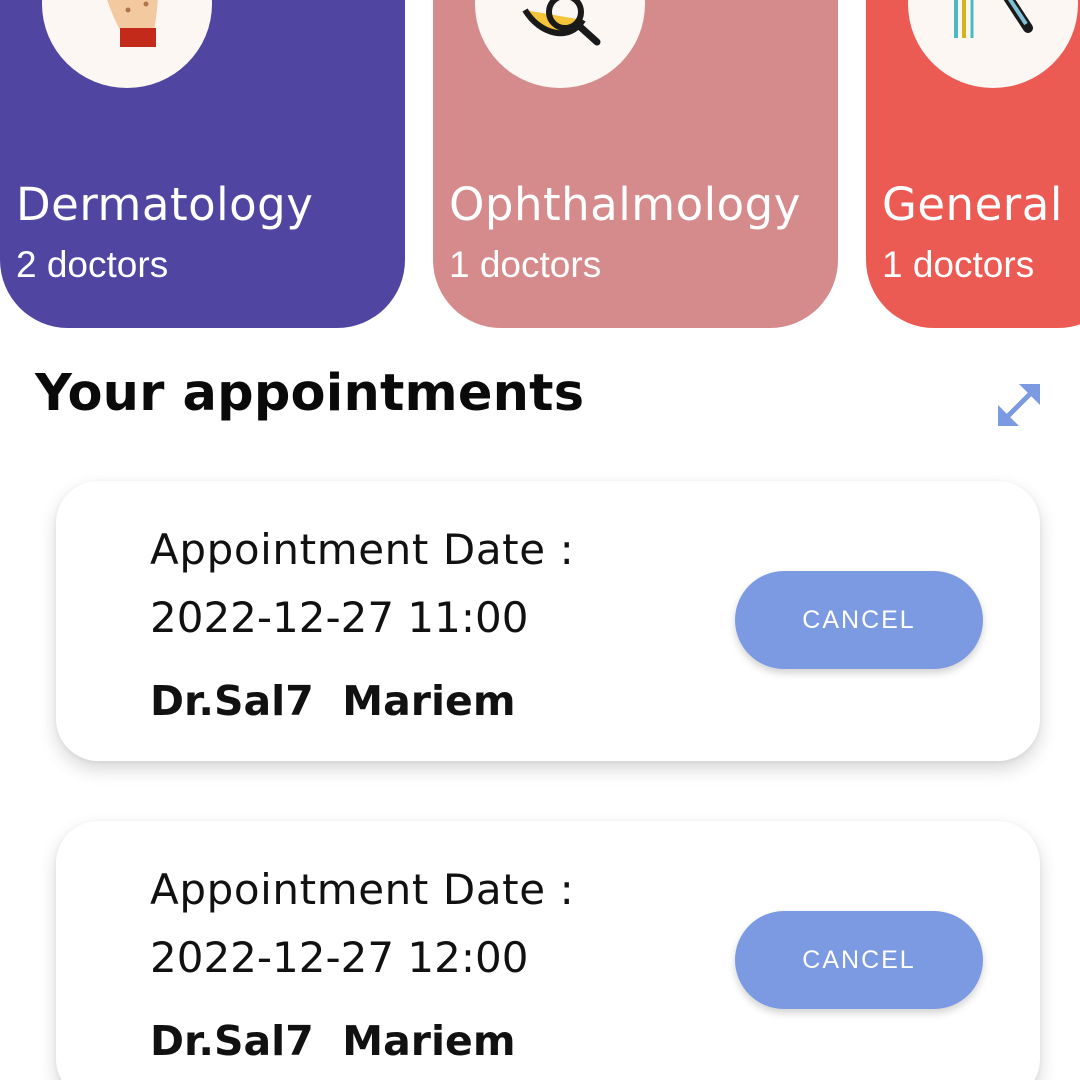 This screenshot has height=1080, width=1080. Describe the element at coordinates (202, 164) in the screenshot. I see `specialty-card-dermatology: Dermatology 2 doctors` at that location.